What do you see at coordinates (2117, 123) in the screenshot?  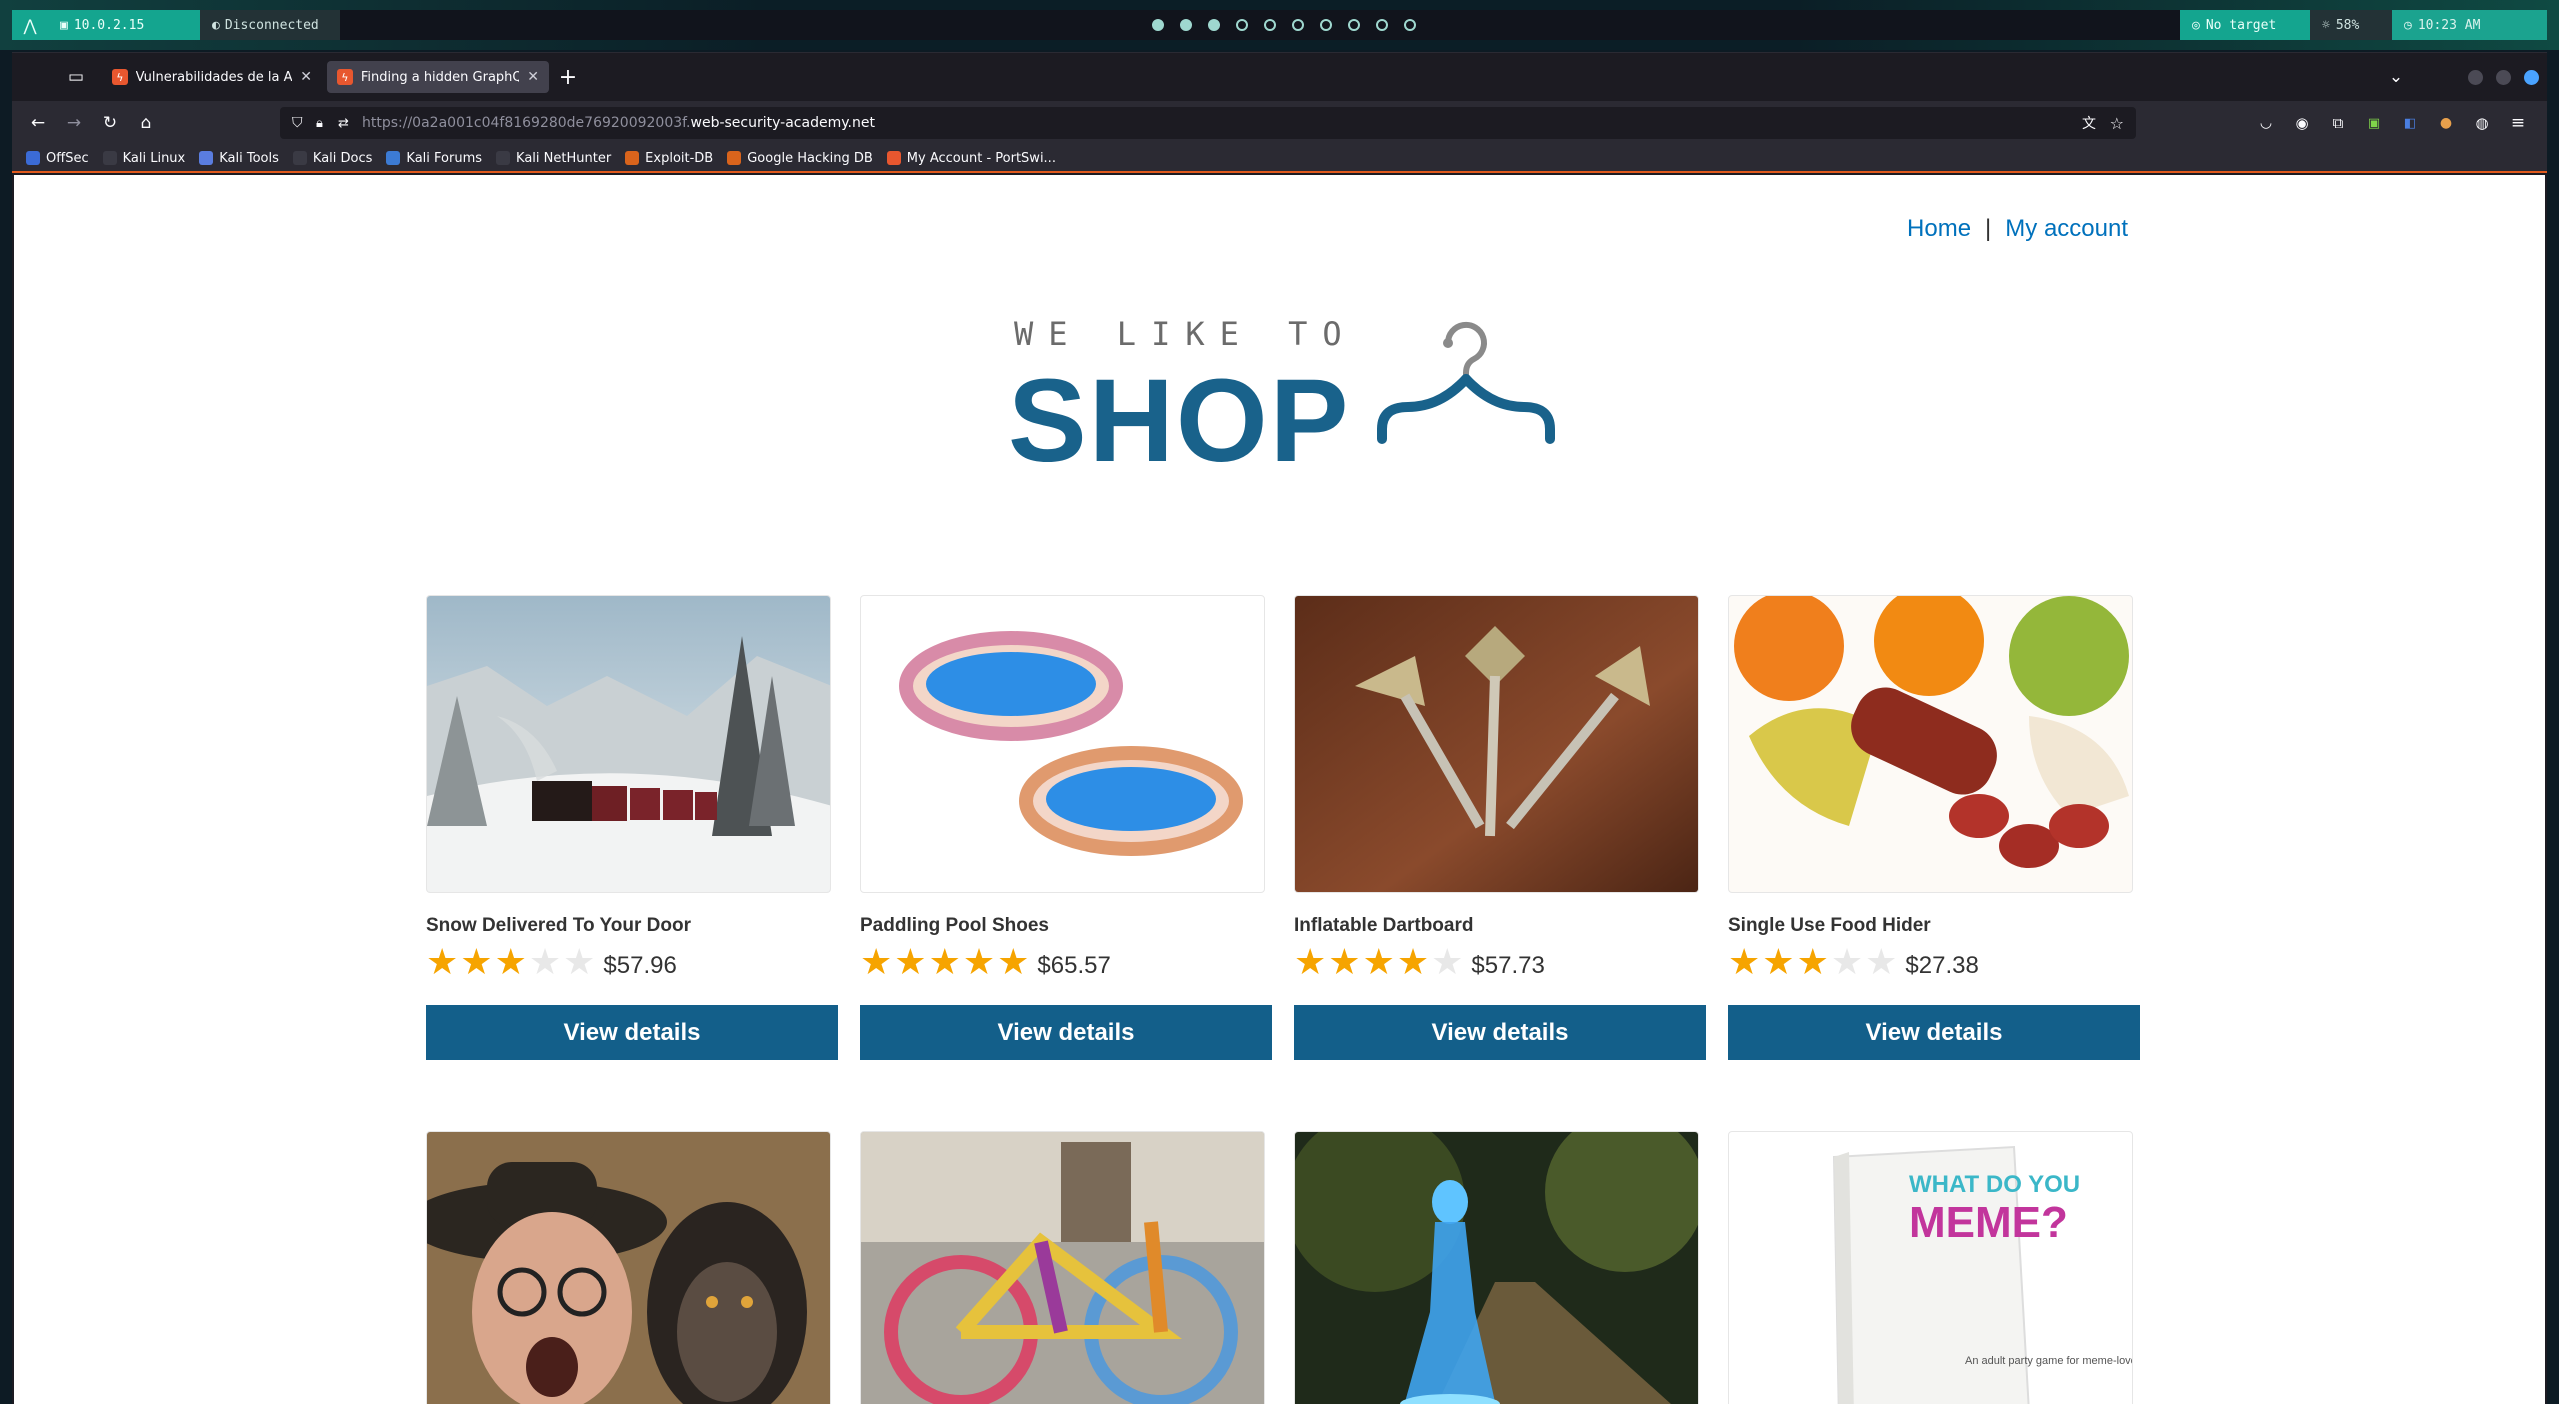 I see `bookmark-star-icon: ☆` at bounding box center [2117, 123].